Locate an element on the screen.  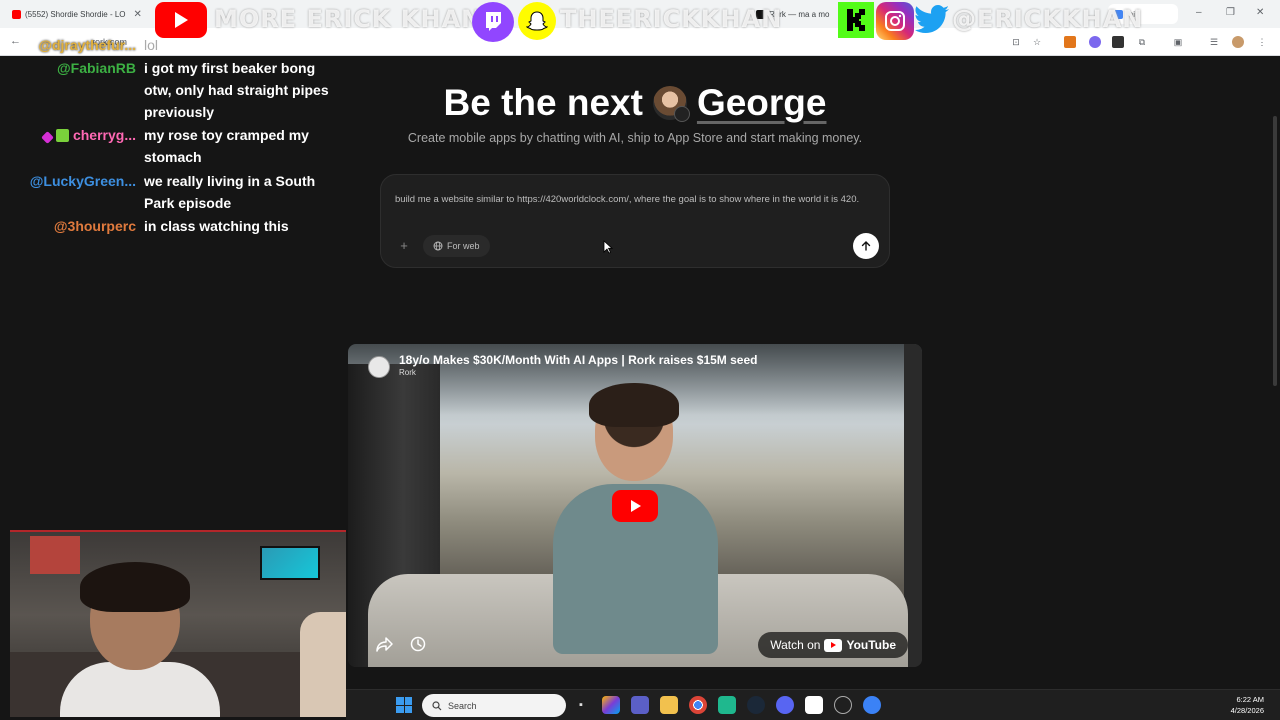
file-explorer-icon is located at coordinates (669, 705).